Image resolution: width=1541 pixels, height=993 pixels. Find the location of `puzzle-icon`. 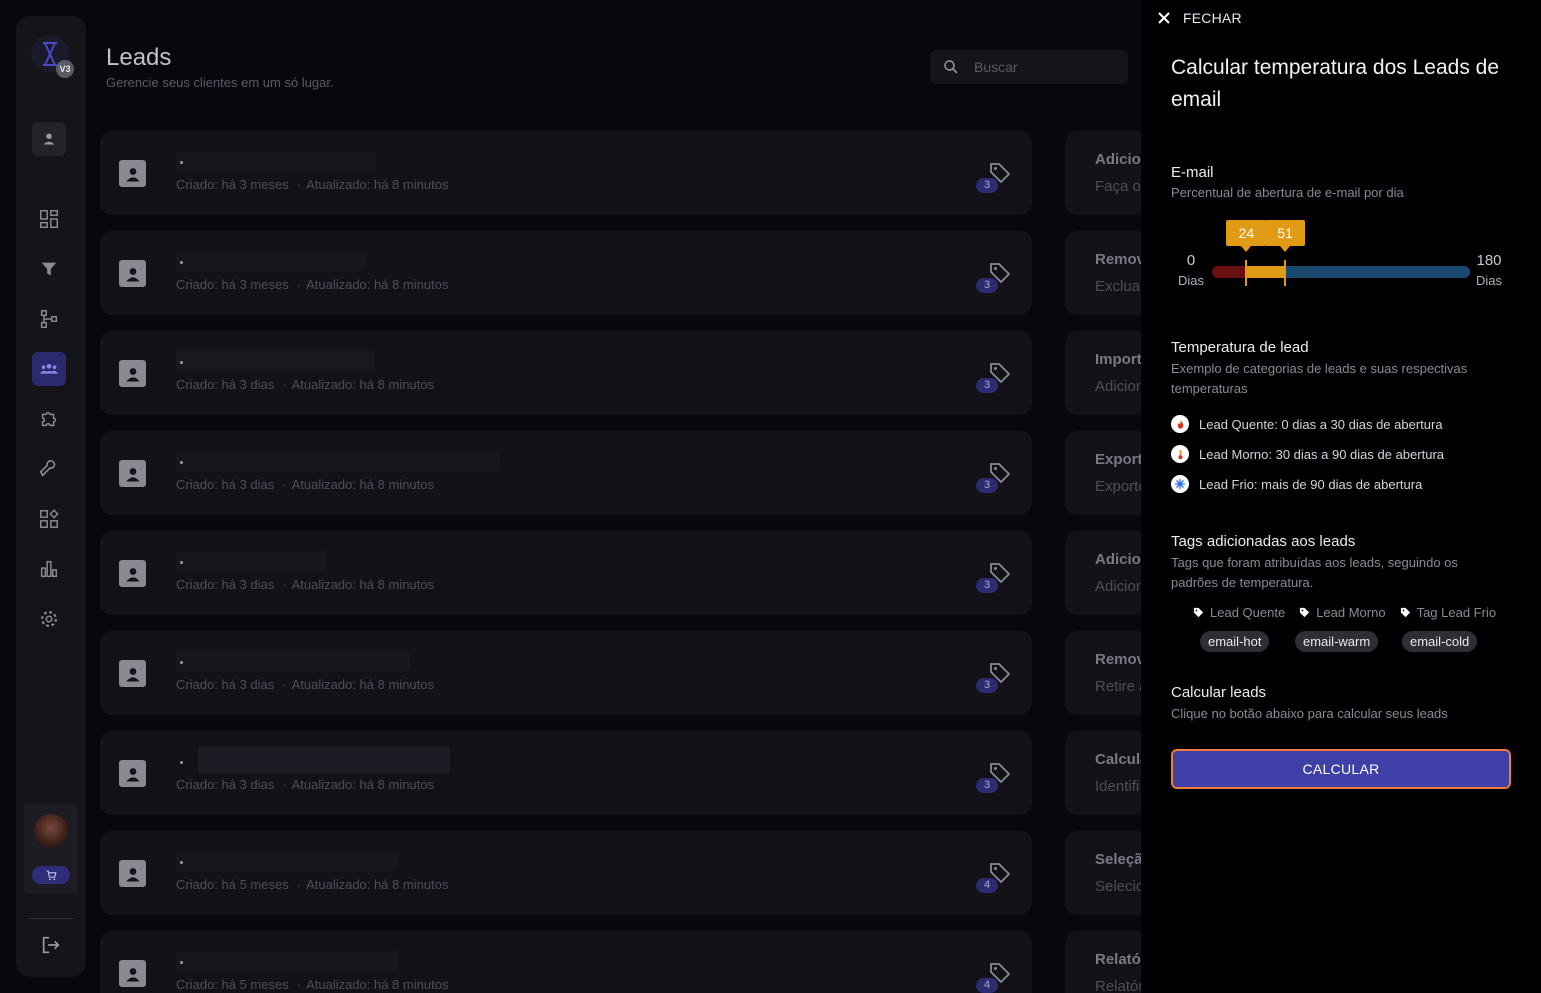

puzzle-icon is located at coordinates (49, 419).